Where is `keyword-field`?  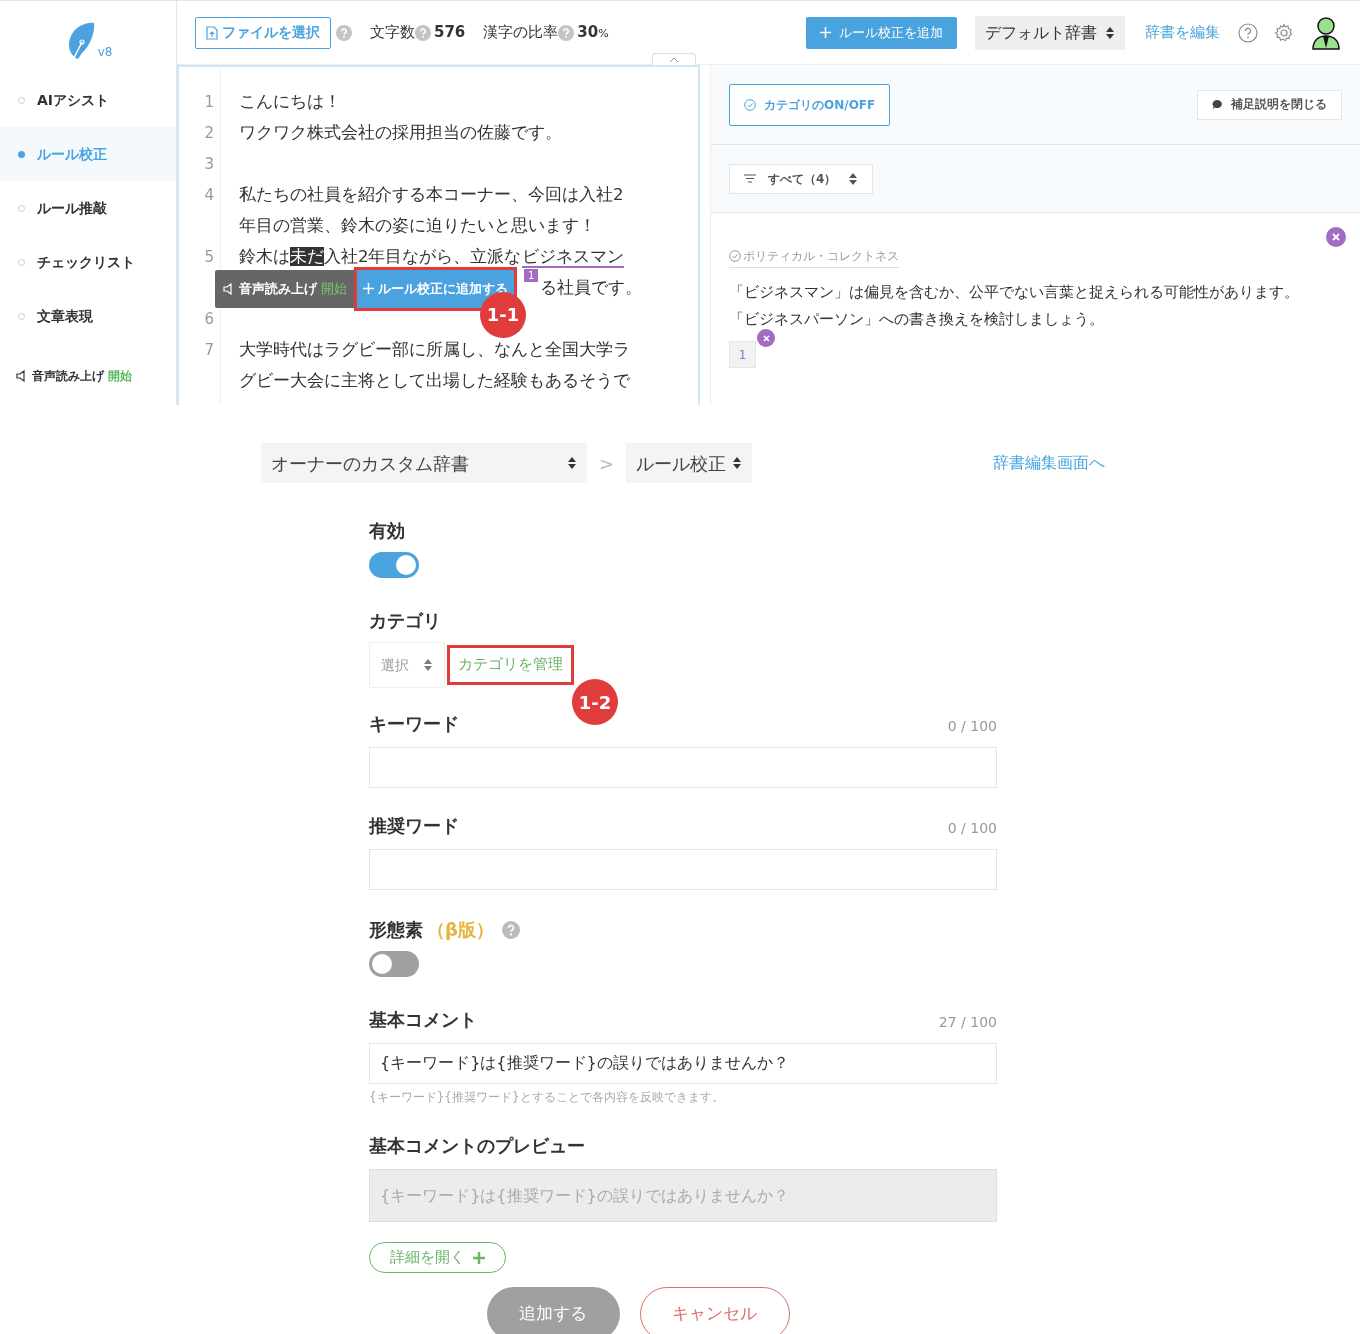
keyword-field is located at coordinates (683, 767).